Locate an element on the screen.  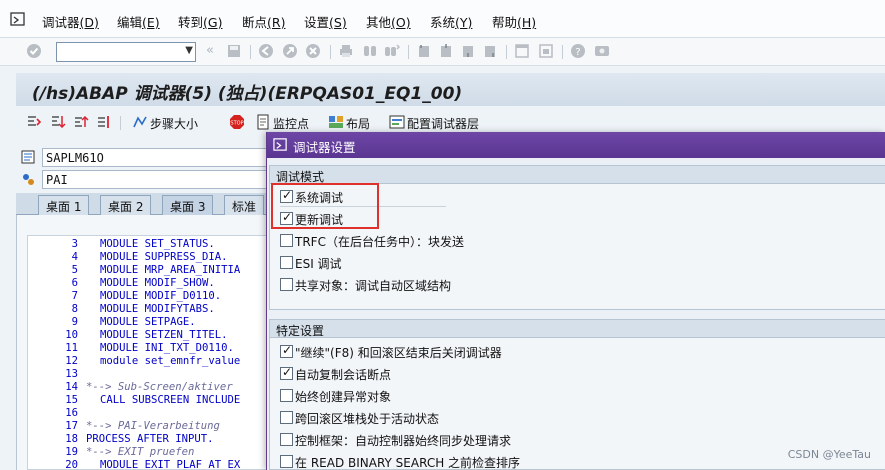
line-number: 12 is located at coordinates (71, 361).